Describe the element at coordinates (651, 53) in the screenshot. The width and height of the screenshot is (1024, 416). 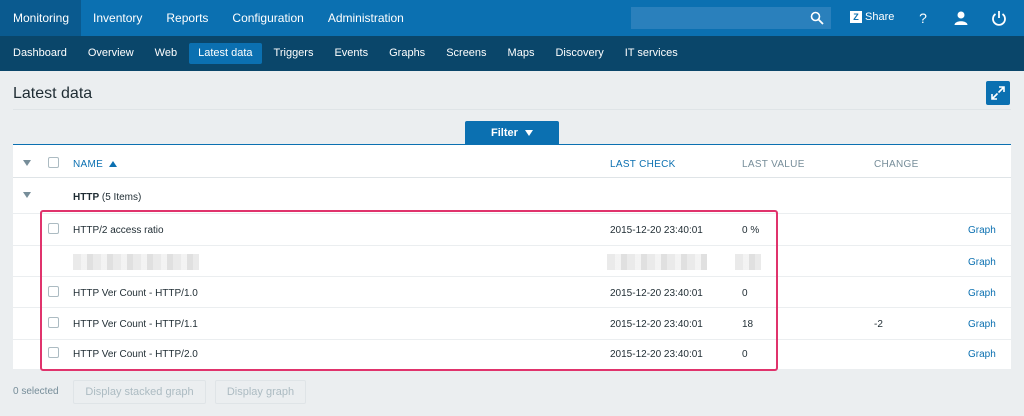
I see `tab-it-services: IT services` at that location.